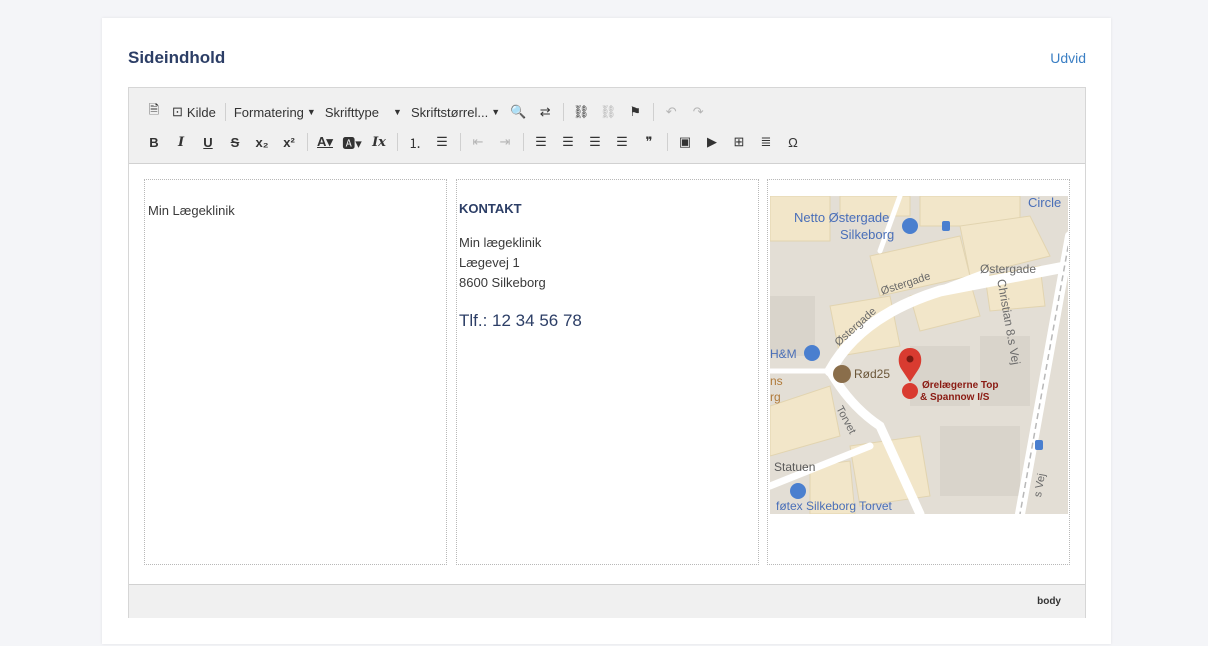 This screenshot has height=646, width=1208. Describe the element at coordinates (541, 142) in the screenshot. I see `align-left-icon: ☰` at that location.